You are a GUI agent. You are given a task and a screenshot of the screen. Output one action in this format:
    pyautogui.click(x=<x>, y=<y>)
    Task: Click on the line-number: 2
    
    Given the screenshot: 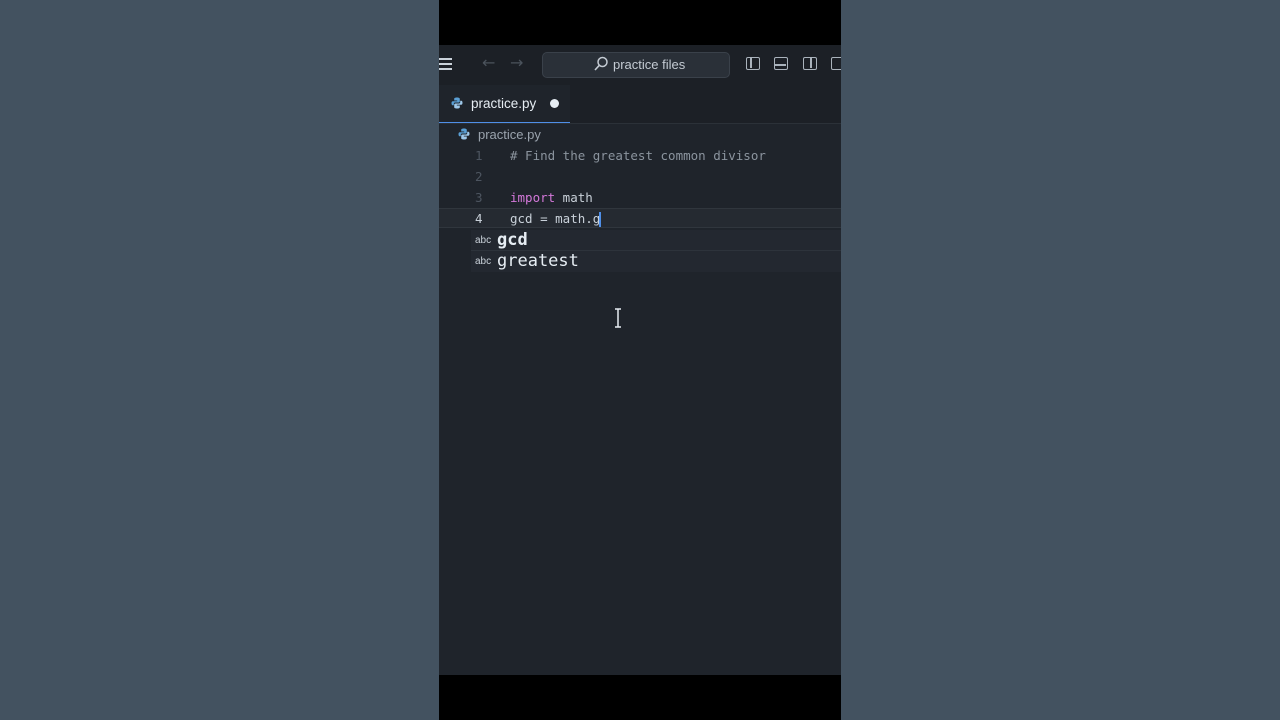 What is the action you would take?
    pyautogui.click(x=479, y=176)
    